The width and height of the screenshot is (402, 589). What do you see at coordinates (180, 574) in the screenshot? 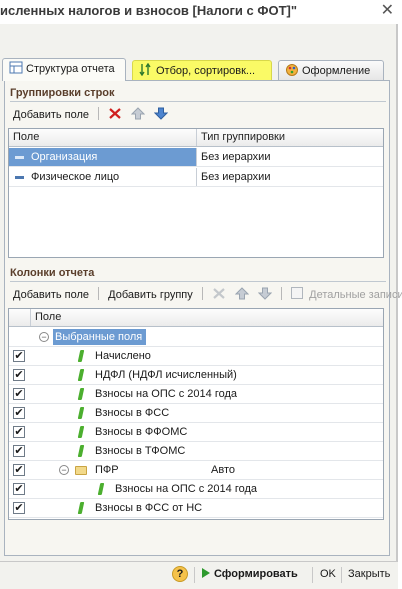
I see `help-icon: ?` at bounding box center [180, 574].